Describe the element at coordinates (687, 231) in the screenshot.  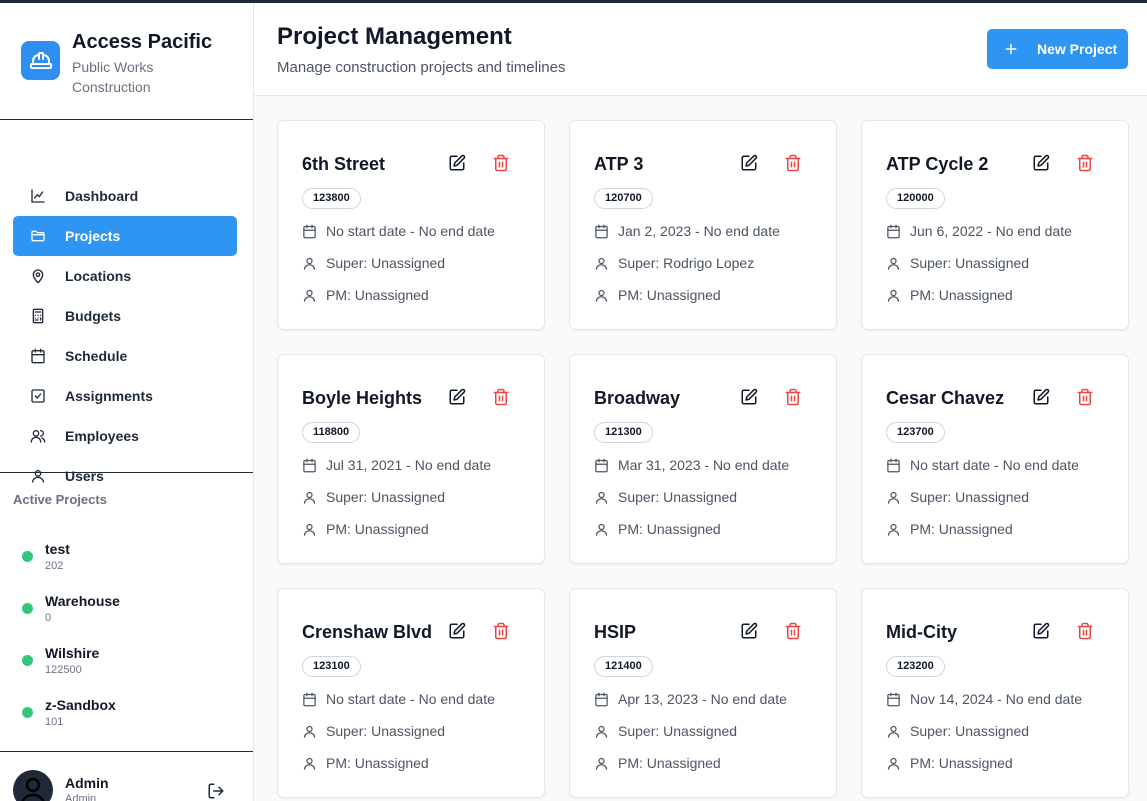
I see `project-dates: Jan 2, 2023 - No end date` at that location.